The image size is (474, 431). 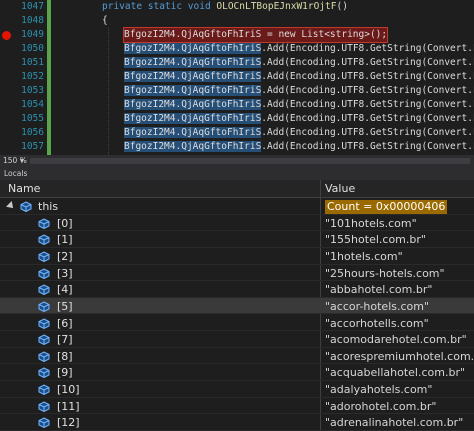 I want to click on value-column-header: Value, so click(x=340, y=188).